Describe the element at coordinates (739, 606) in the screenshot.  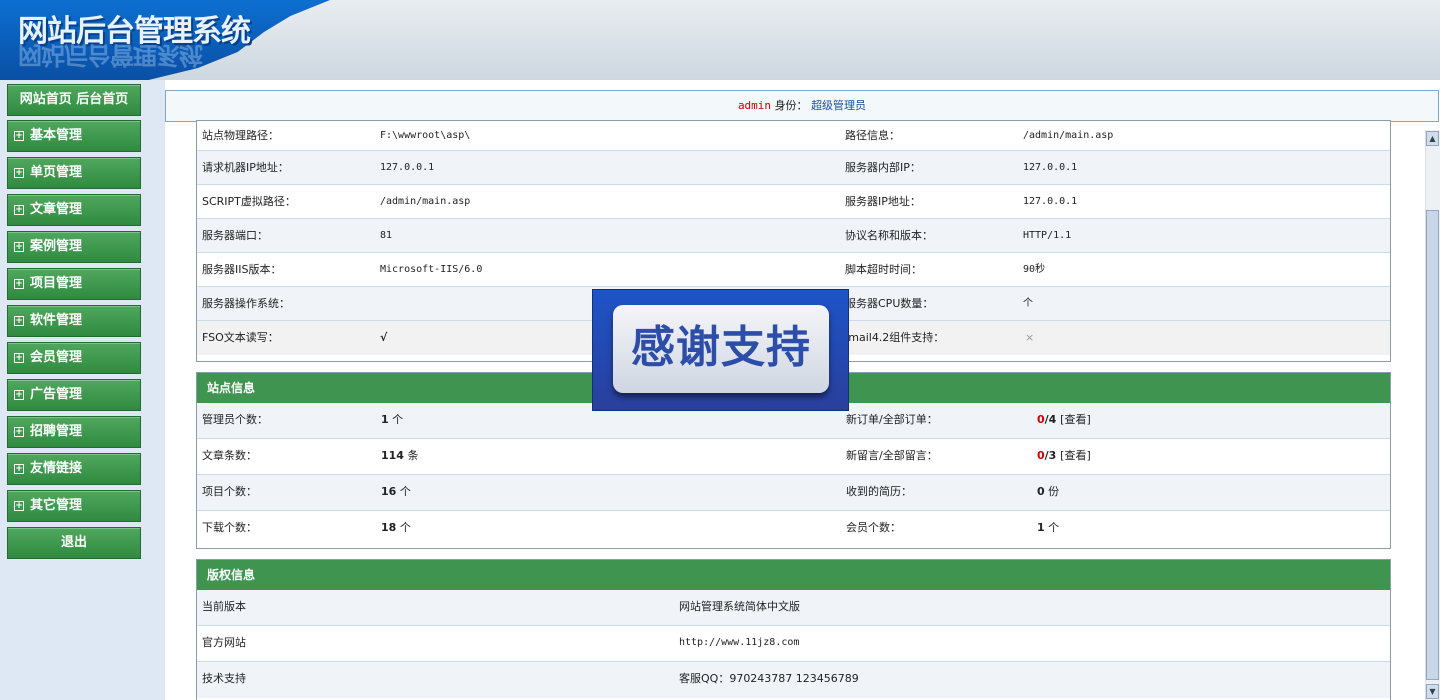
I see `row-value: 网站管理系统简体中文版` at that location.